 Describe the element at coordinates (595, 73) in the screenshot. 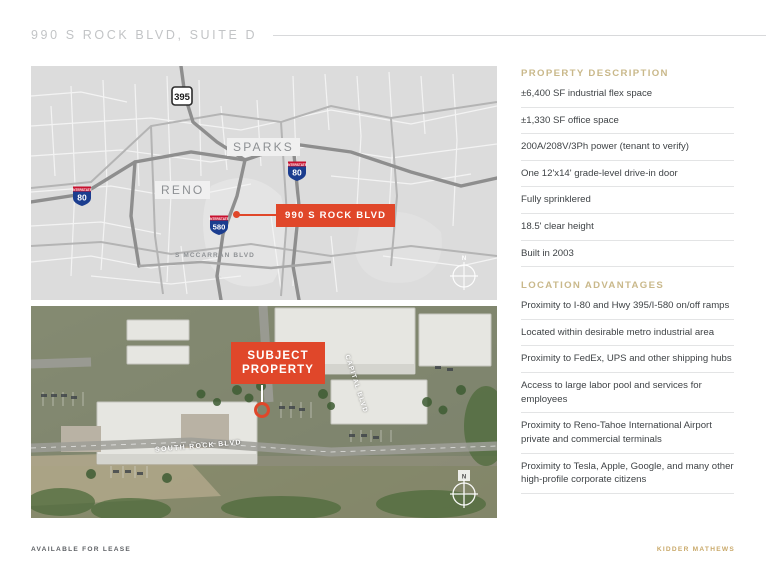

I see `property-description-heading: PROPERTY DESCRIPTION` at that location.